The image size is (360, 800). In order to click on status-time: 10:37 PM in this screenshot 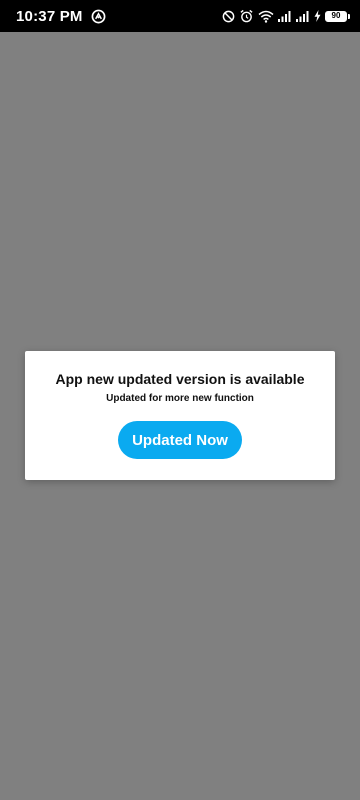, I will do `click(49, 16)`.